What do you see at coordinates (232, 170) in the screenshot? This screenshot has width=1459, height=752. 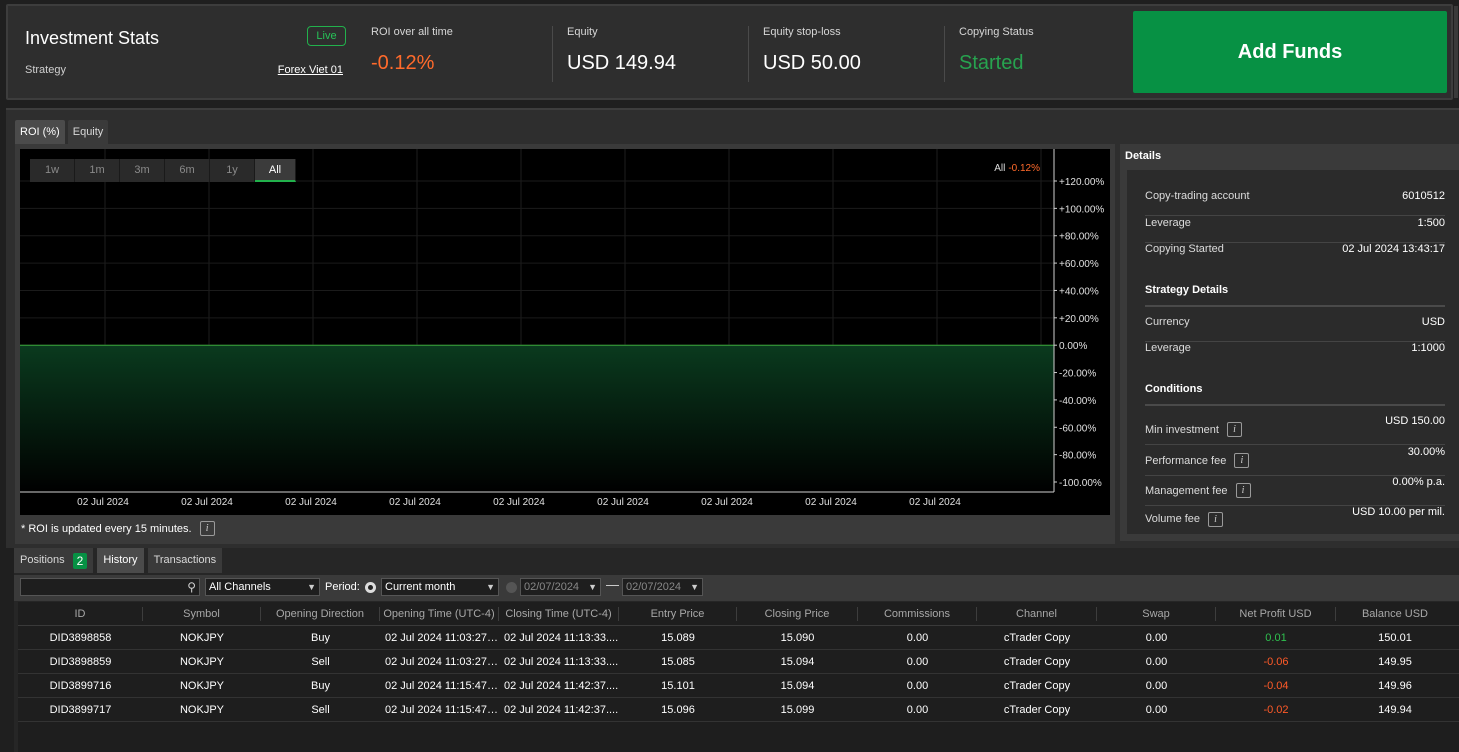 I see `range-1y-button: 1y` at bounding box center [232, 170].